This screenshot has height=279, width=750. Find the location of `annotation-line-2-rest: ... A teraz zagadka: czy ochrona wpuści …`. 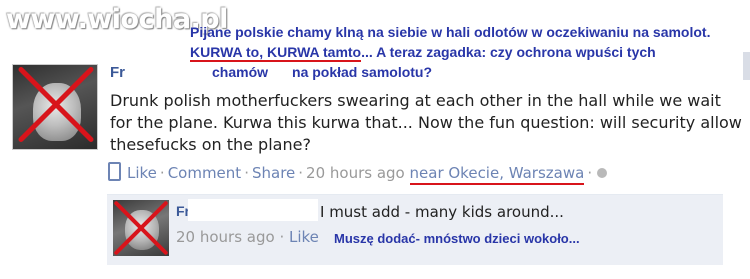

annotation-line-2-rest: ... A teraz zagadka: czy ochrona wpuści … is located at coordinates (508, 52).